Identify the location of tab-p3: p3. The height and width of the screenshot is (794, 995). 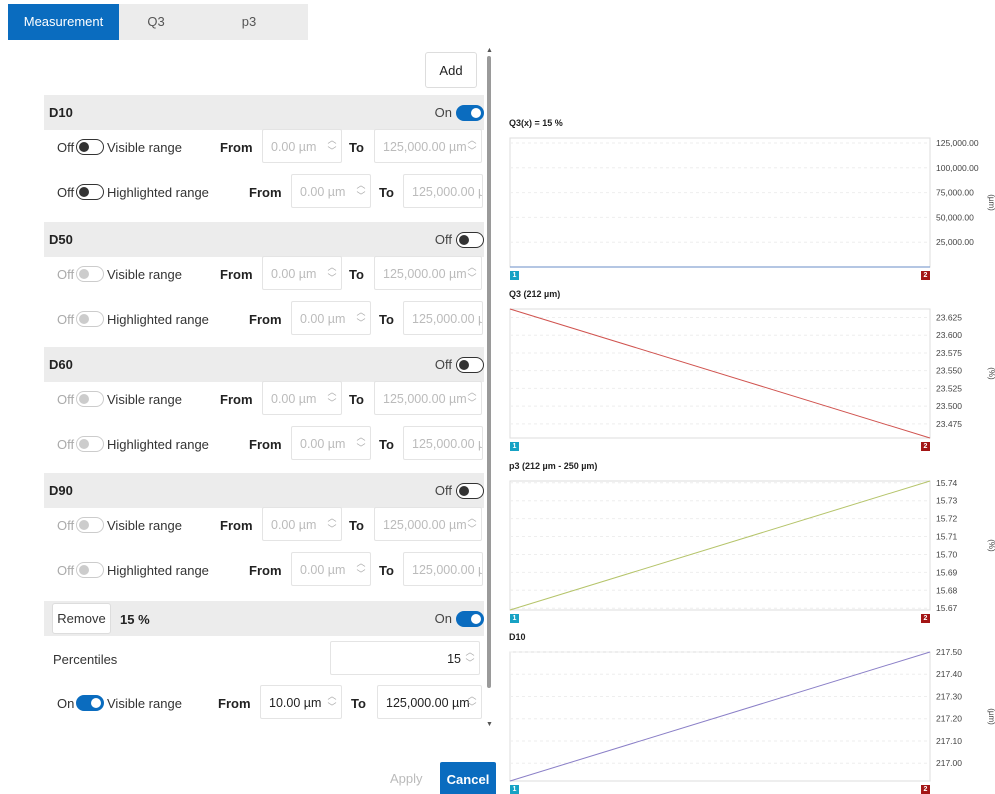
(249, 22).